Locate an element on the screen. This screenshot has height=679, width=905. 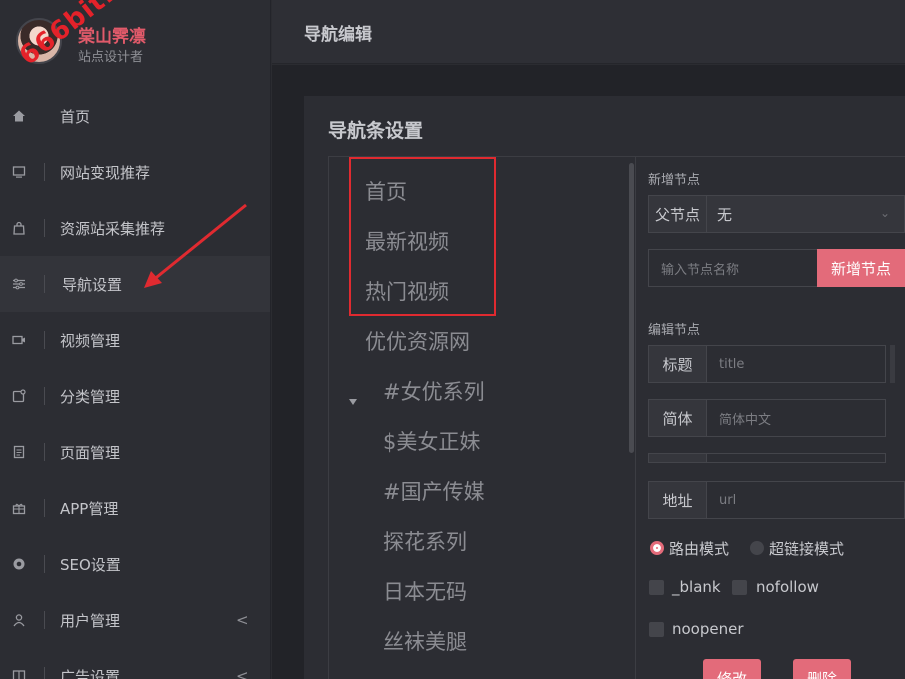
tree-scrollbar is located at coordinates (631, 308).